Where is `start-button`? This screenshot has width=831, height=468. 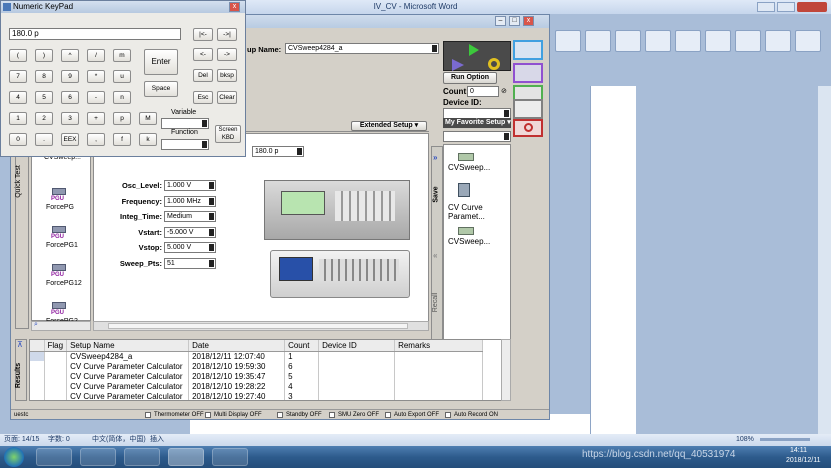 start-button is located at coordinates (14, 457).